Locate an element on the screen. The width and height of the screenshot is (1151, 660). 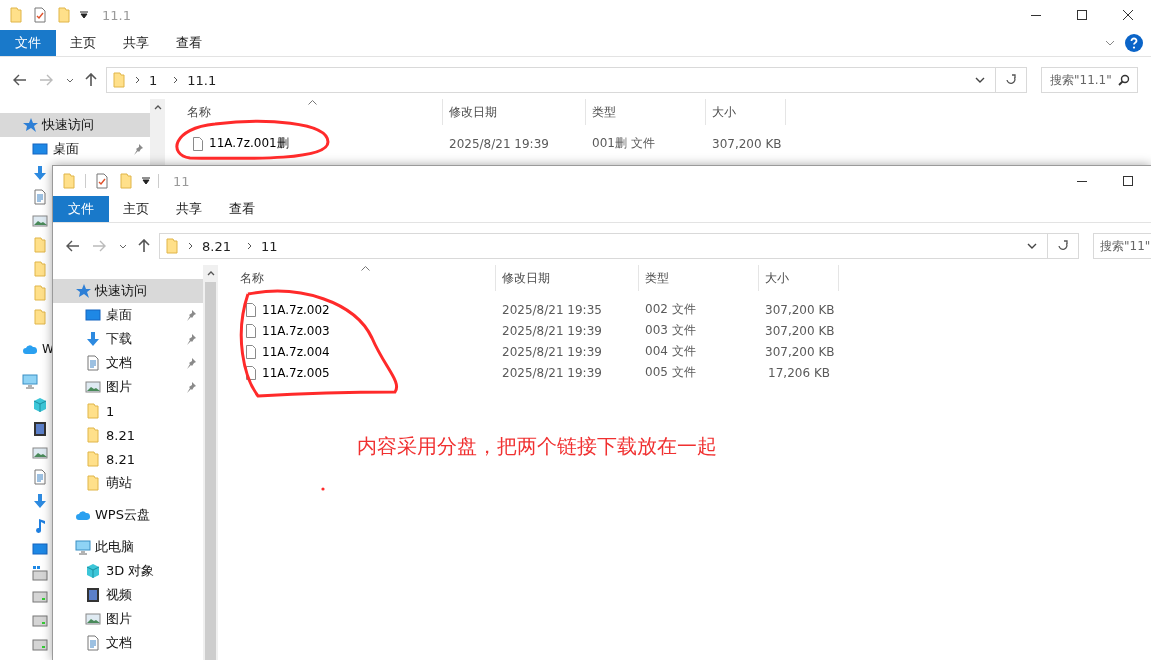
sort-caret-icon is located at coordinates (365, 268).